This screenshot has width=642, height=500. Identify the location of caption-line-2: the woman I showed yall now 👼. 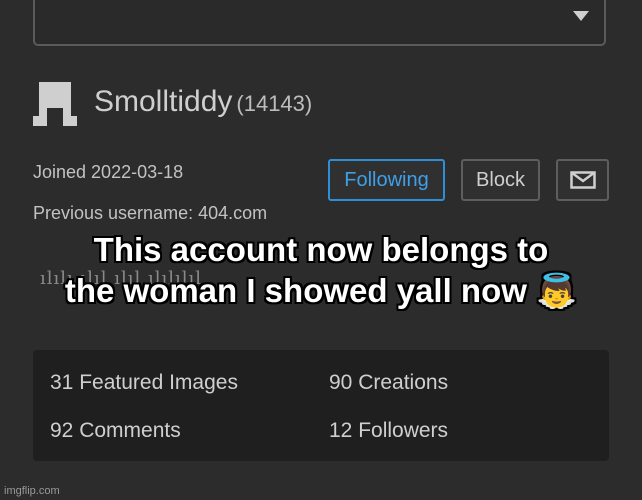
(321, 290).